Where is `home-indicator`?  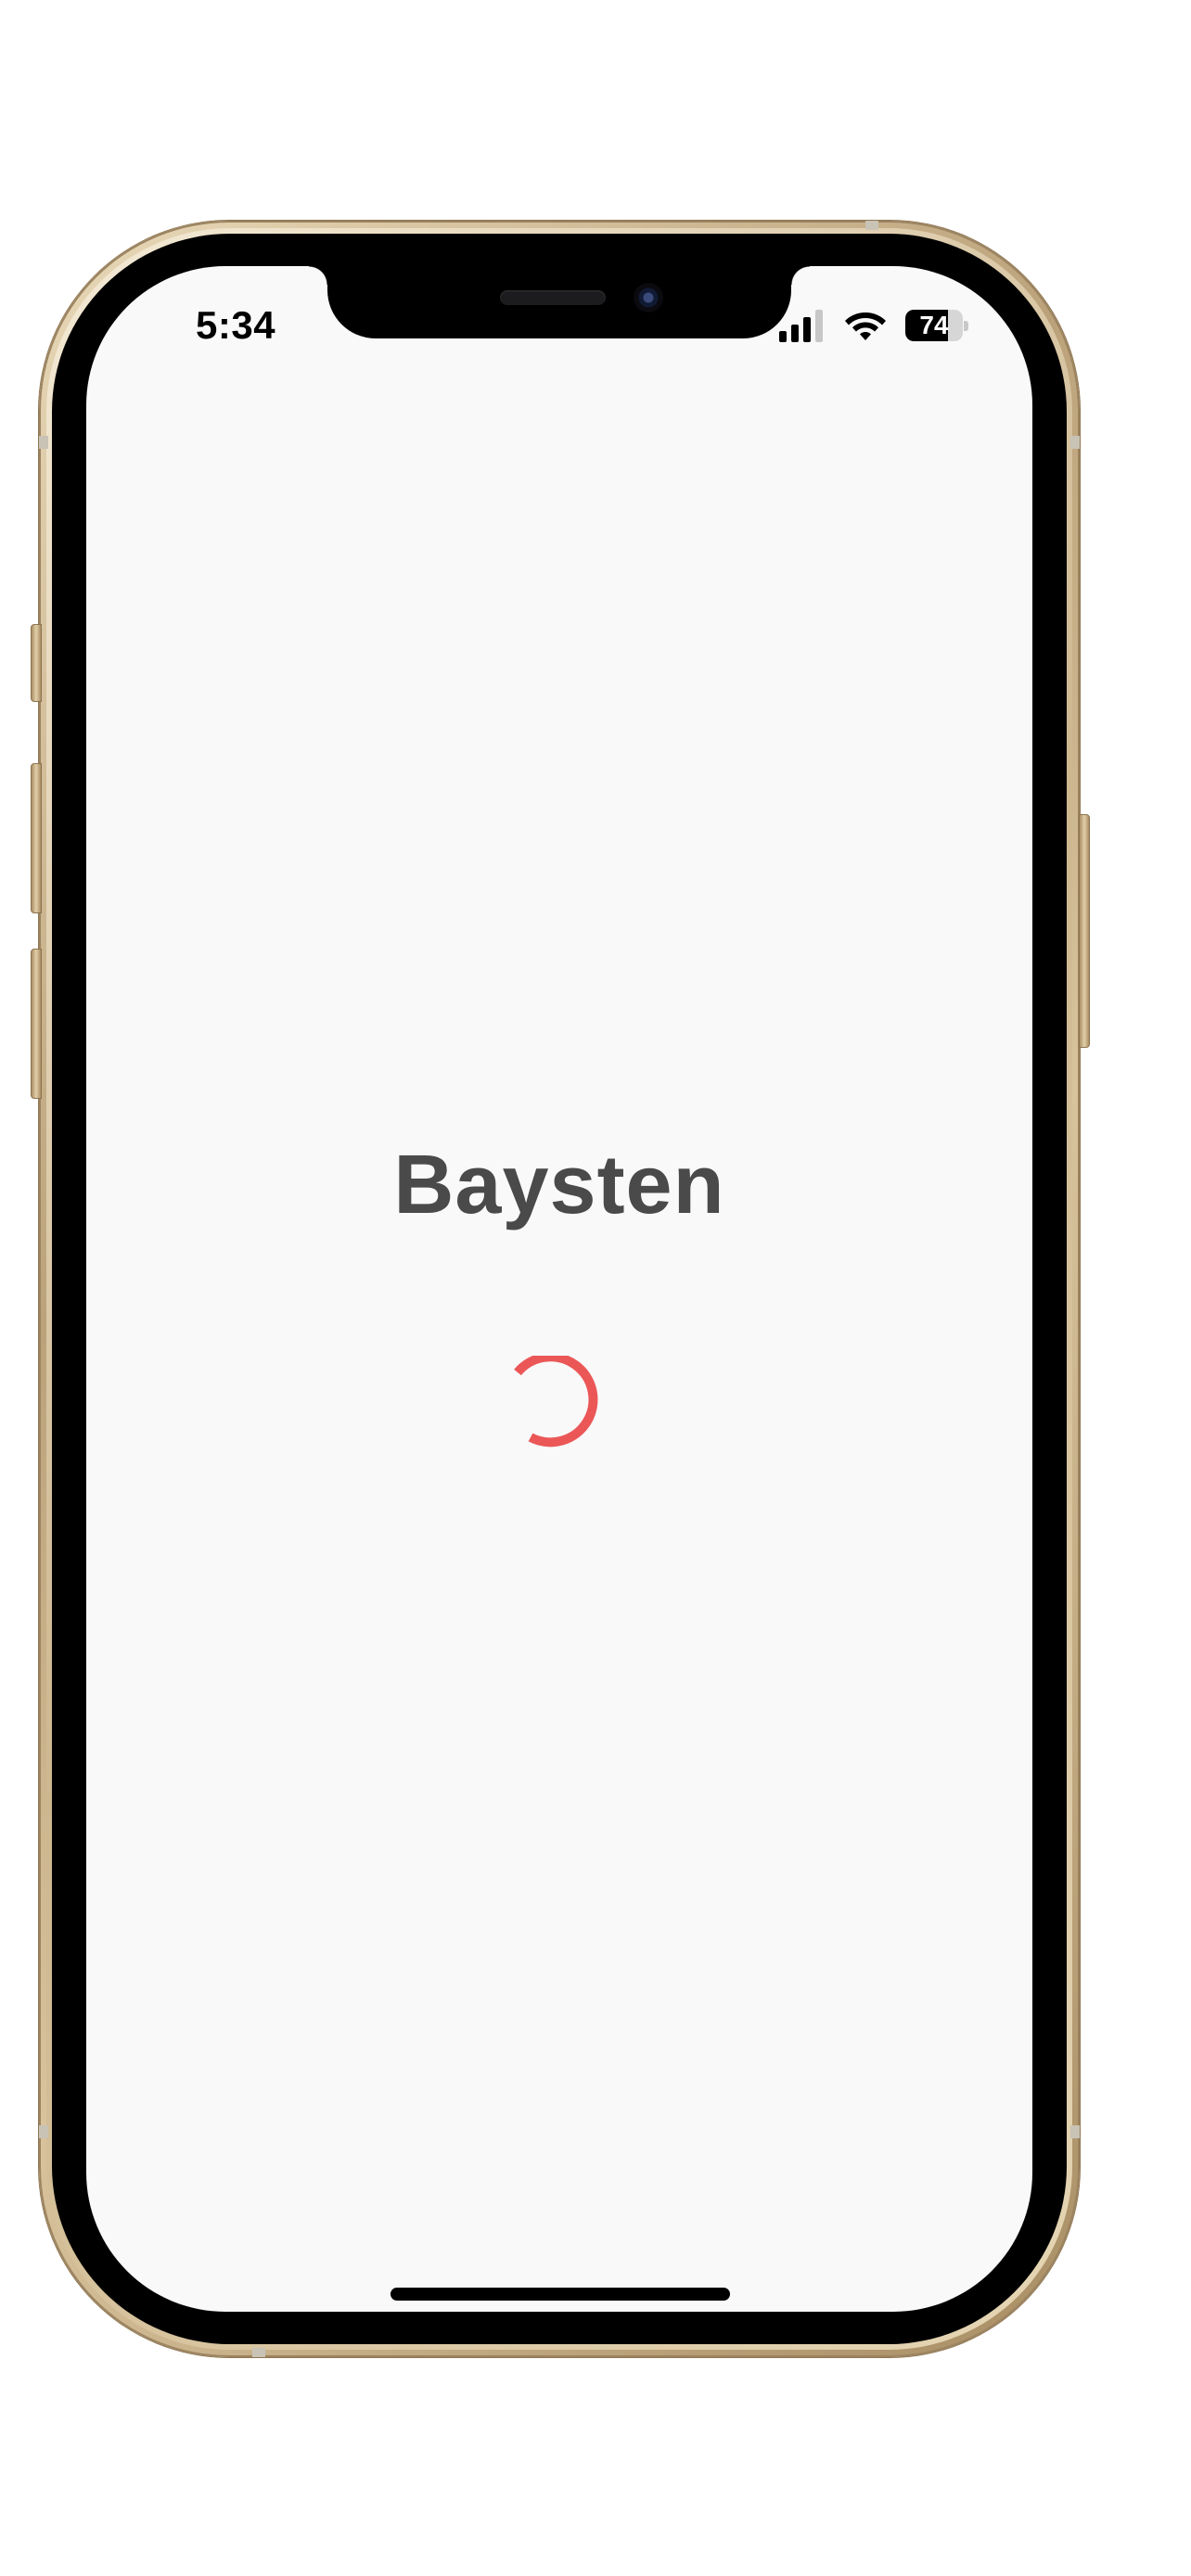
home-indicator is located at coordinates (560, 2294).